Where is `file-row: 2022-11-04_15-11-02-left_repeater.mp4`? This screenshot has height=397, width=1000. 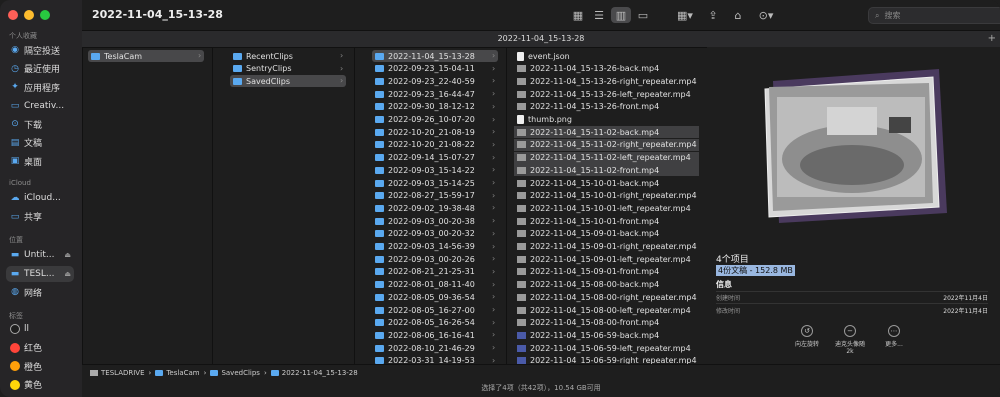
file-row: 2022-11-04_15-11-02-left_repeater.mp4 is located at coordinates (606, 157).